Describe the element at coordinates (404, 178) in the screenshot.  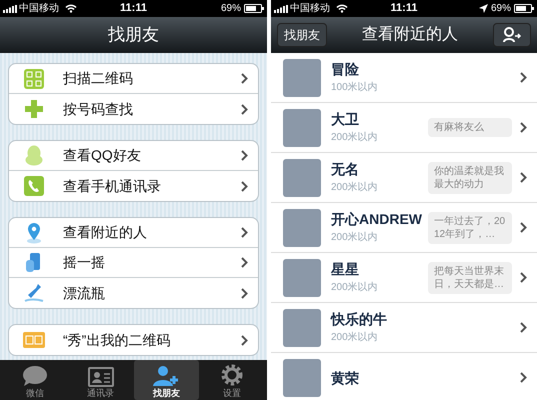
I see `person-row: 无名 200米以内 你的温柔就是我最大的动力` at that location.